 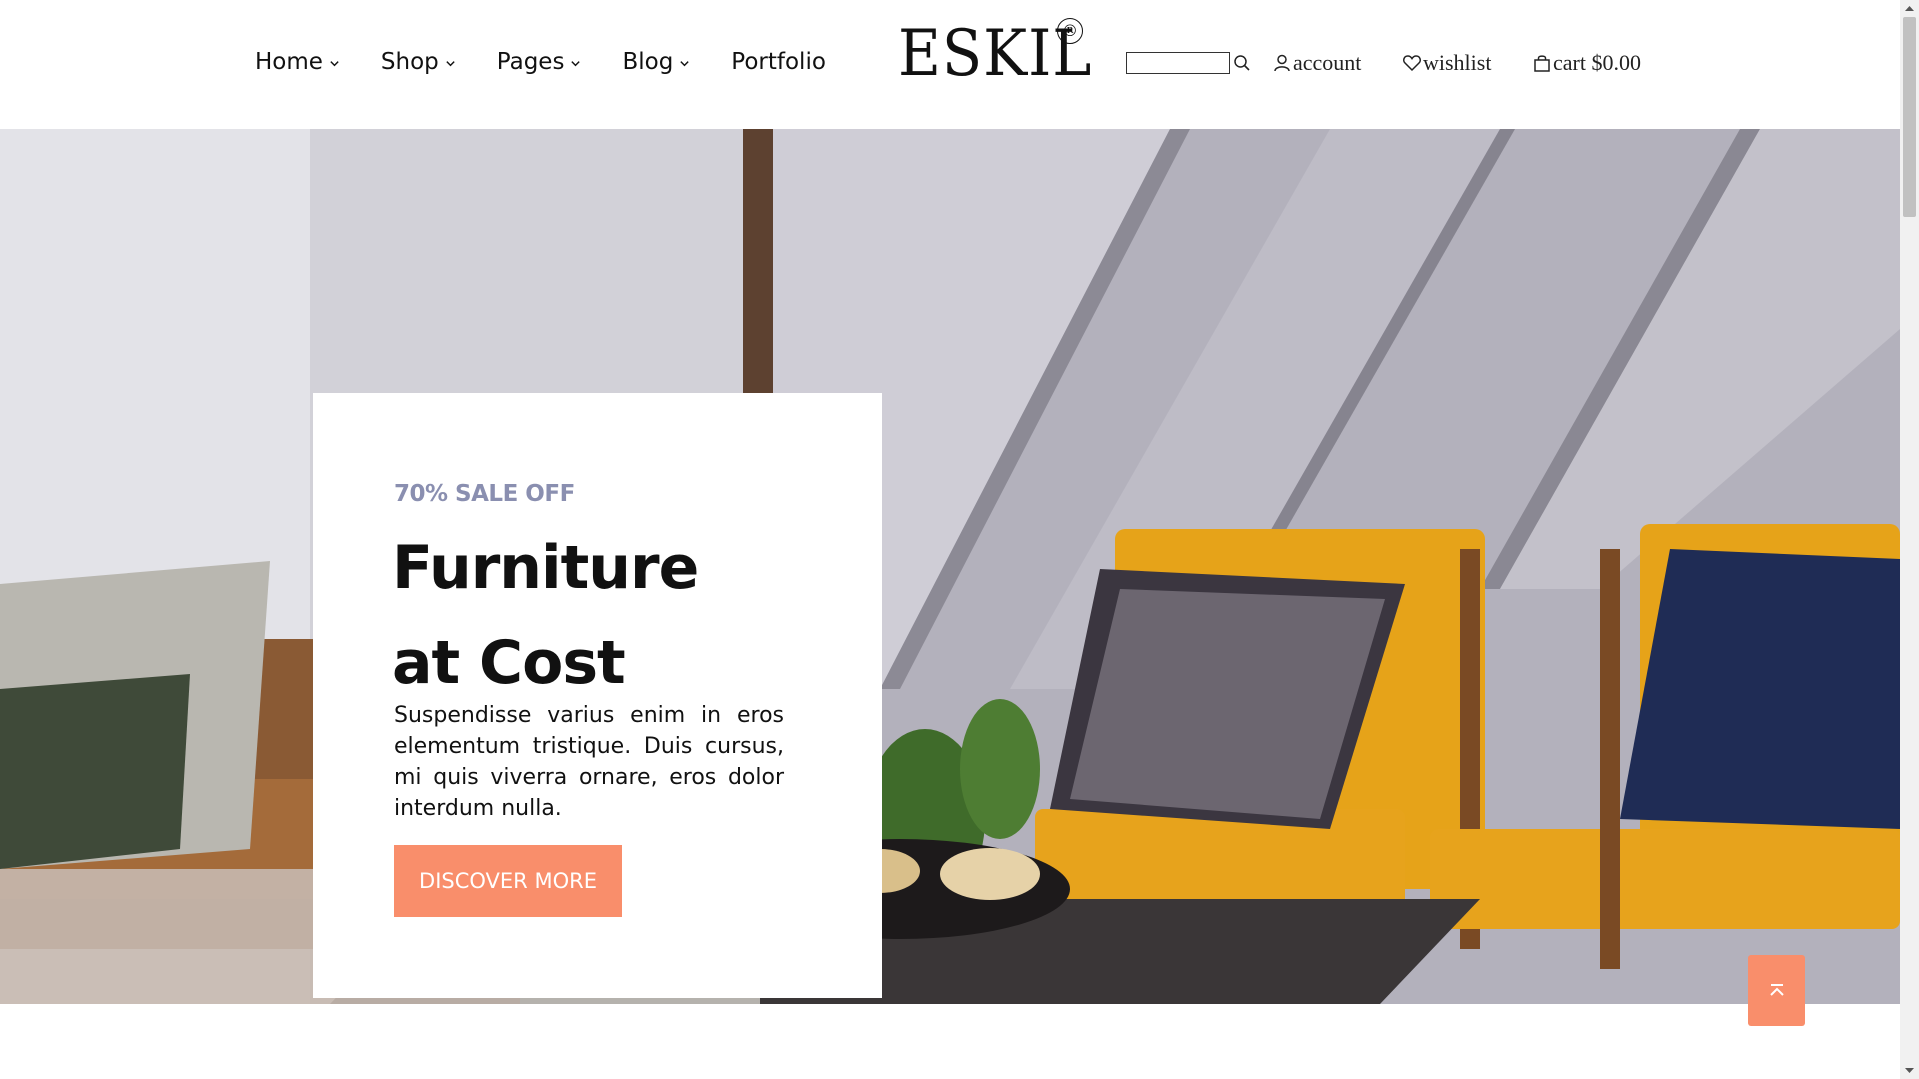 What do you see at coordinates (1070, 31) in the screenshot?
I see `registered-mark: ®` at bounding box center [1070, 31].